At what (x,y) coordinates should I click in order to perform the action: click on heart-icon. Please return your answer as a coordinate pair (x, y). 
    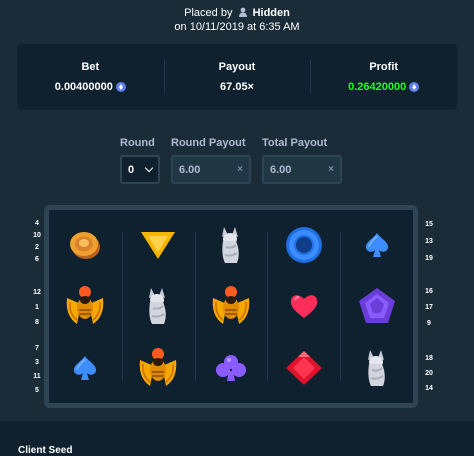
    Looking at the image, I should click on (304, 306).